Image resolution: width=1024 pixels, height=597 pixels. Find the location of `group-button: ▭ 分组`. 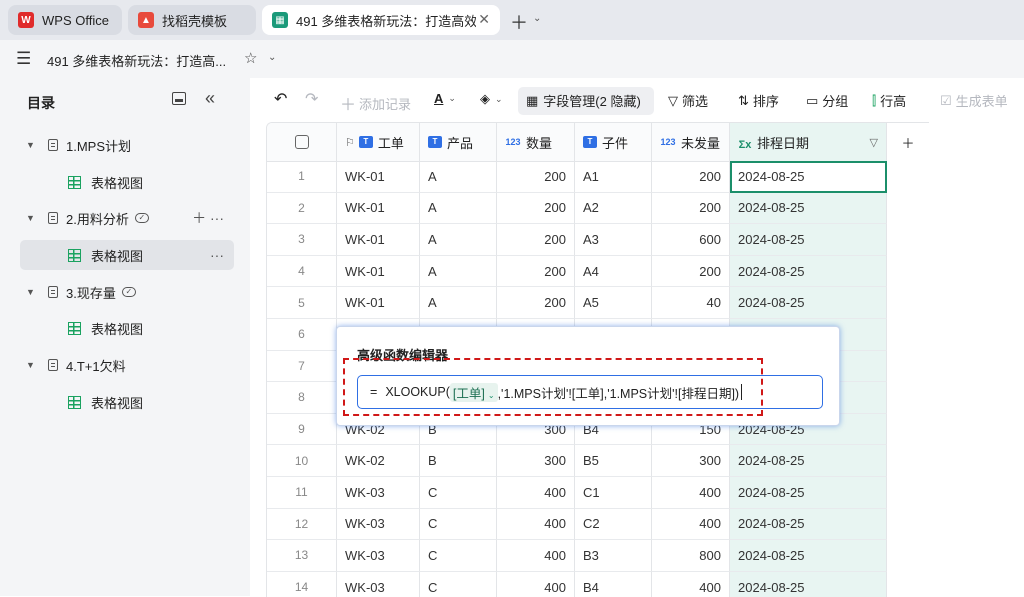

group-button: ▭ 分组 is located at coordinates (827, 100).